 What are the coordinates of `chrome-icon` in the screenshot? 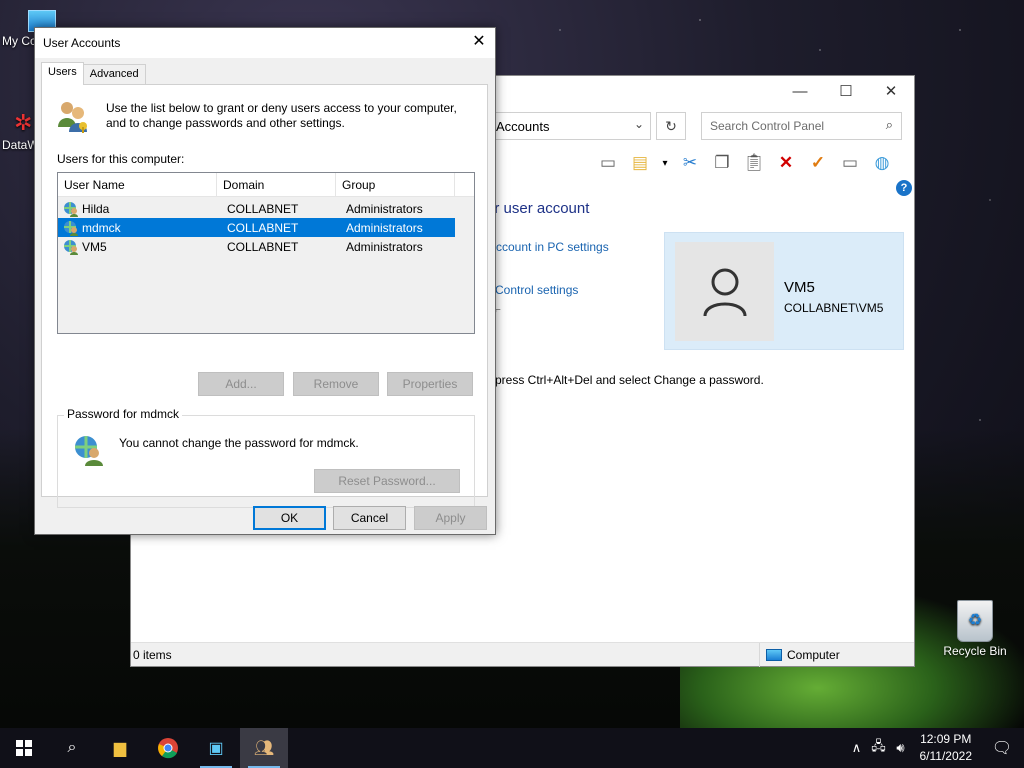 It's located at (168, 748).